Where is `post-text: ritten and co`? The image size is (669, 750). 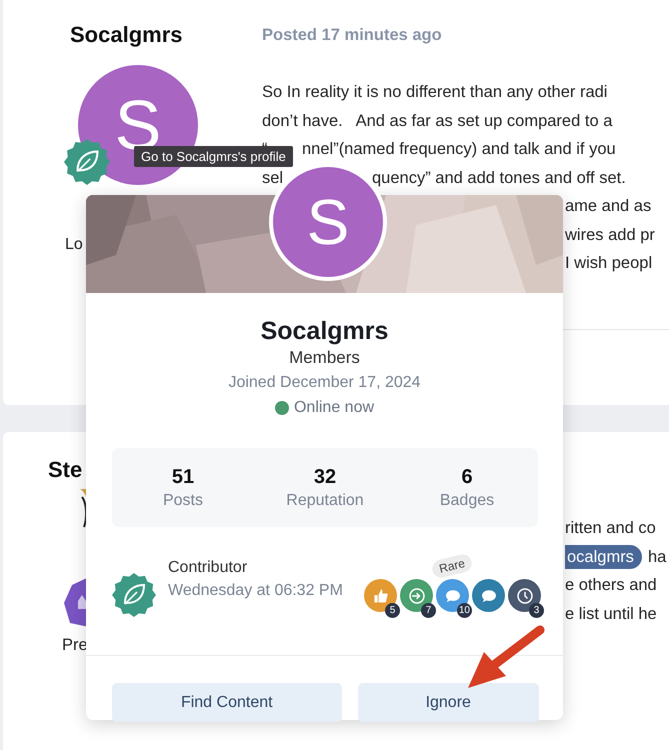
post-text: ritten and co is located at coordinates (610, 528).